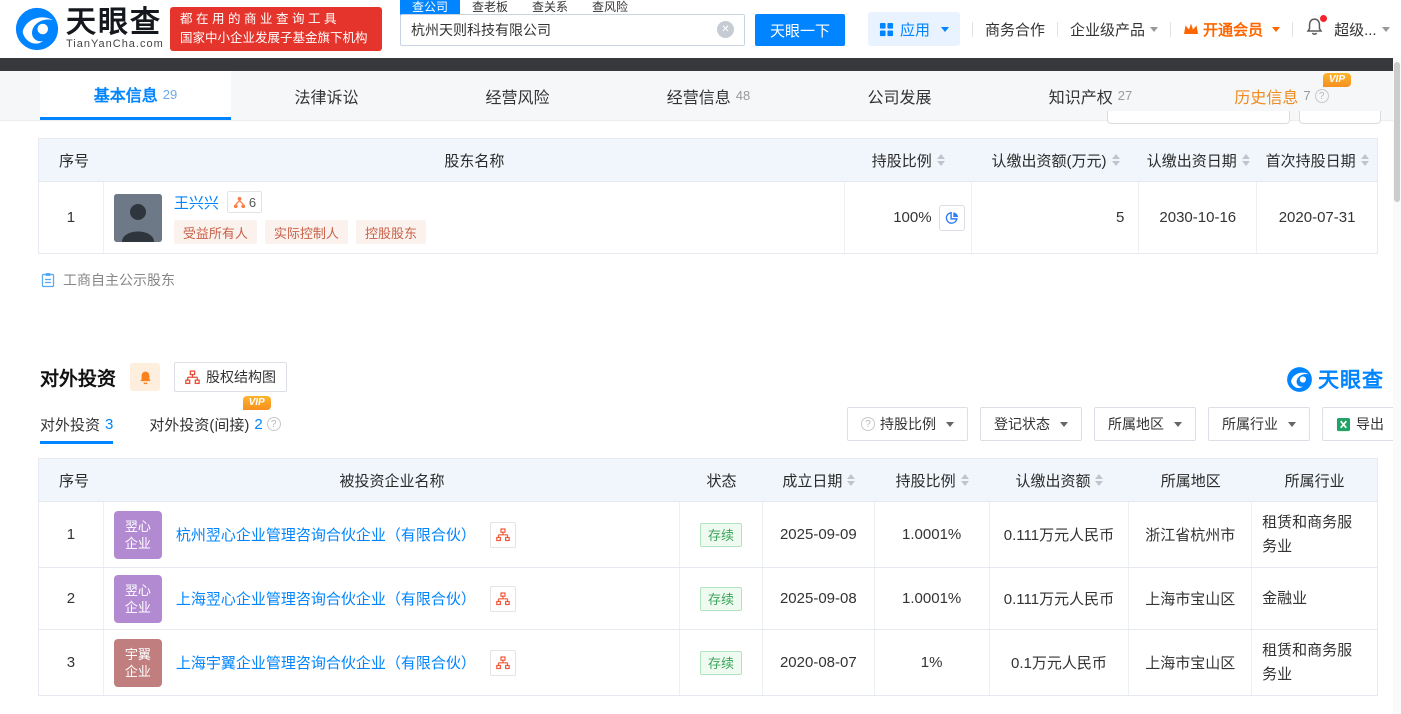  What do you see at coordinates (1060, 598) in the screenshot?
I see `subscribed-capital-cell: 0.111万元人民币` at bounding box center [1060, 598].